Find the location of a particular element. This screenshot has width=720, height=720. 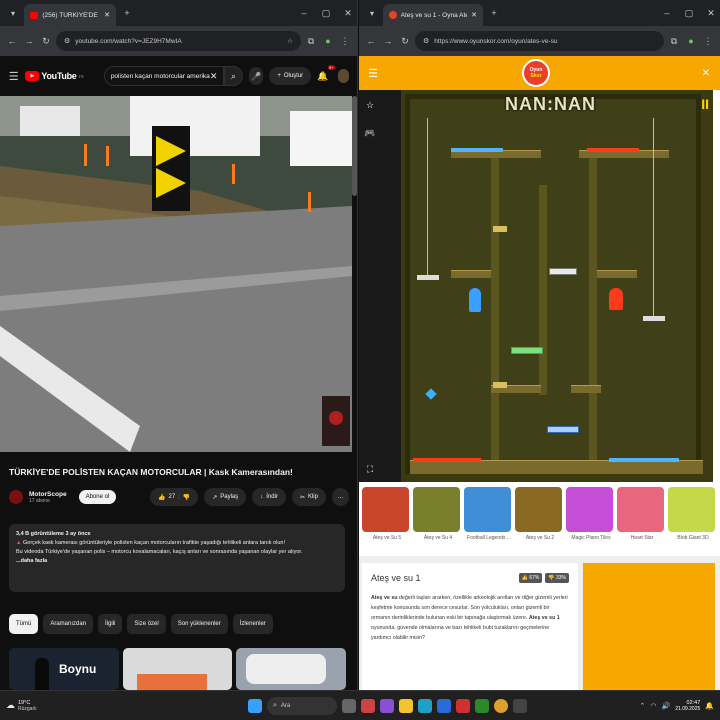

right-site-info-icon: ⚙ is located at coordinates (426, 41).